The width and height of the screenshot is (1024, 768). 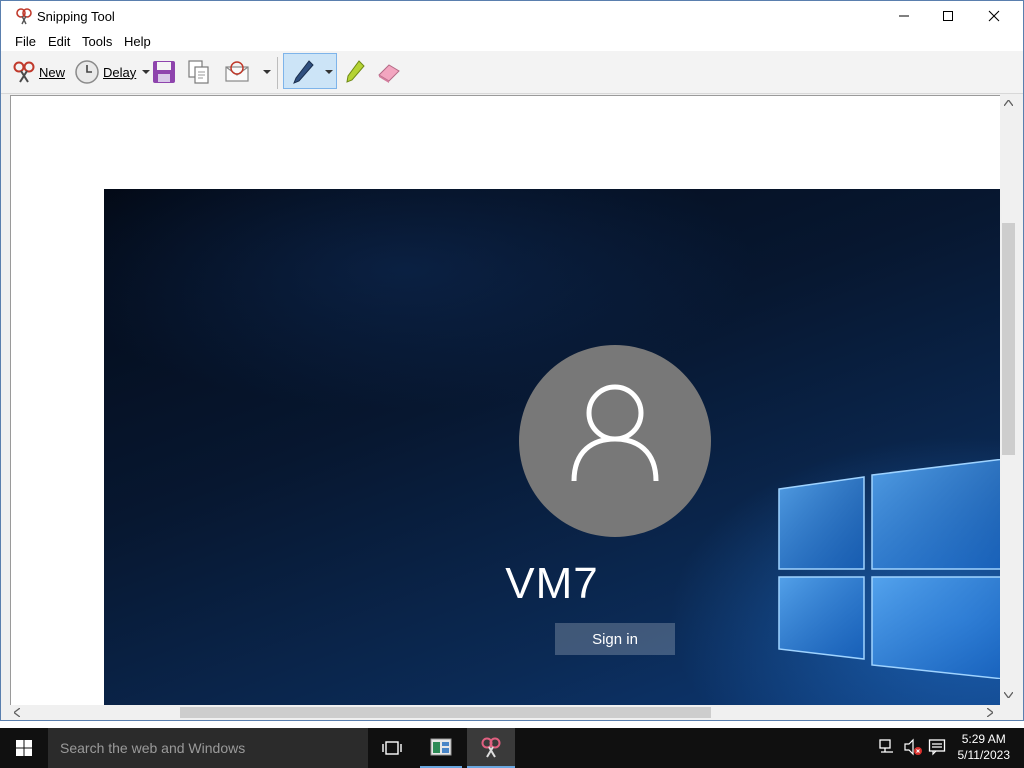 I want to click on clock: 5:29 AM 5/11/2023, so click(x=984, y=747).